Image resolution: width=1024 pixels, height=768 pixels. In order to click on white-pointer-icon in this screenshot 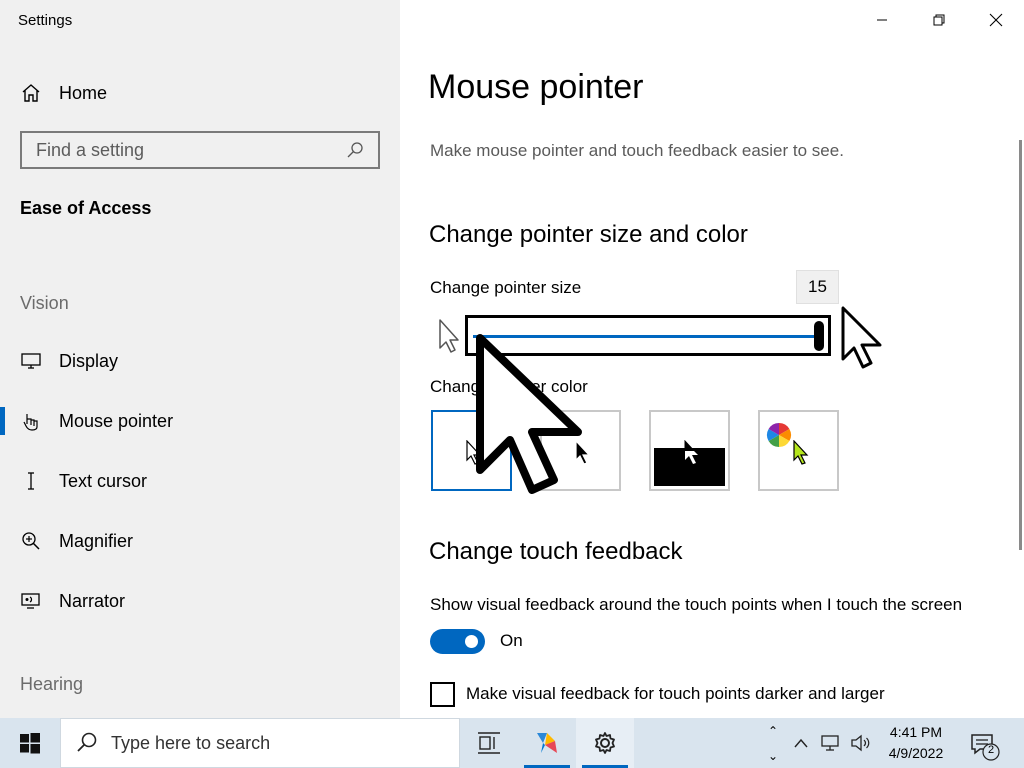, I will do `click(474, 452)`.